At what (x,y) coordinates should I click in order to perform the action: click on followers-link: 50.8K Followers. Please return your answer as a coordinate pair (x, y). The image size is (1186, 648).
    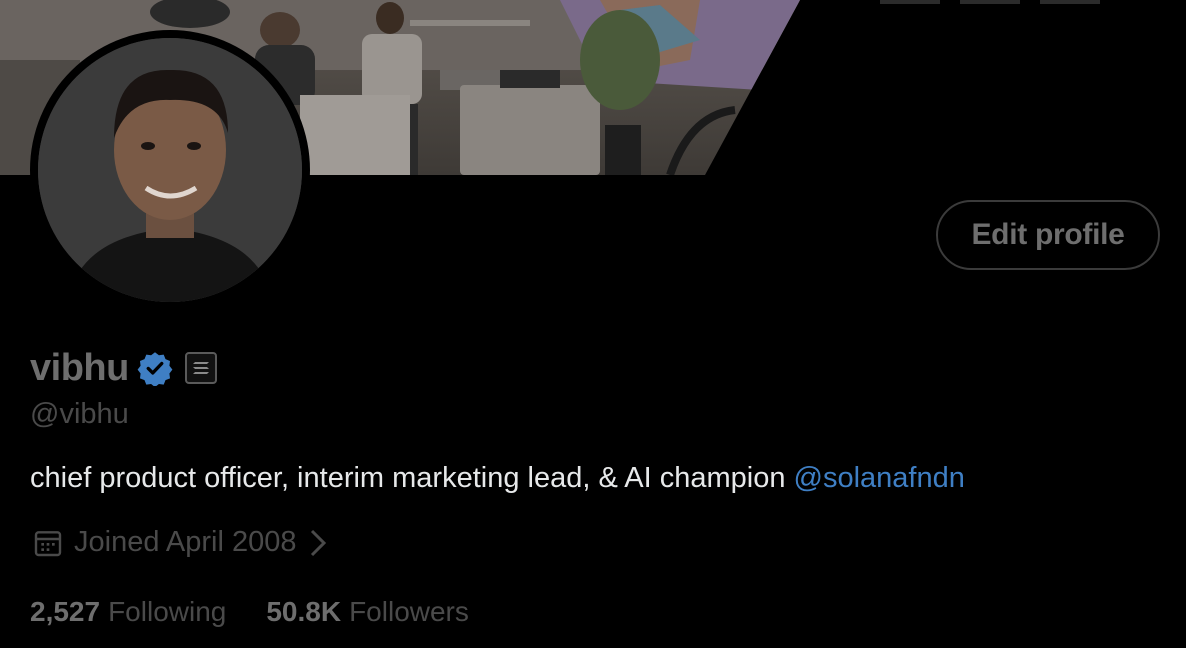
    Looking at the image, I should click on (367, 612).